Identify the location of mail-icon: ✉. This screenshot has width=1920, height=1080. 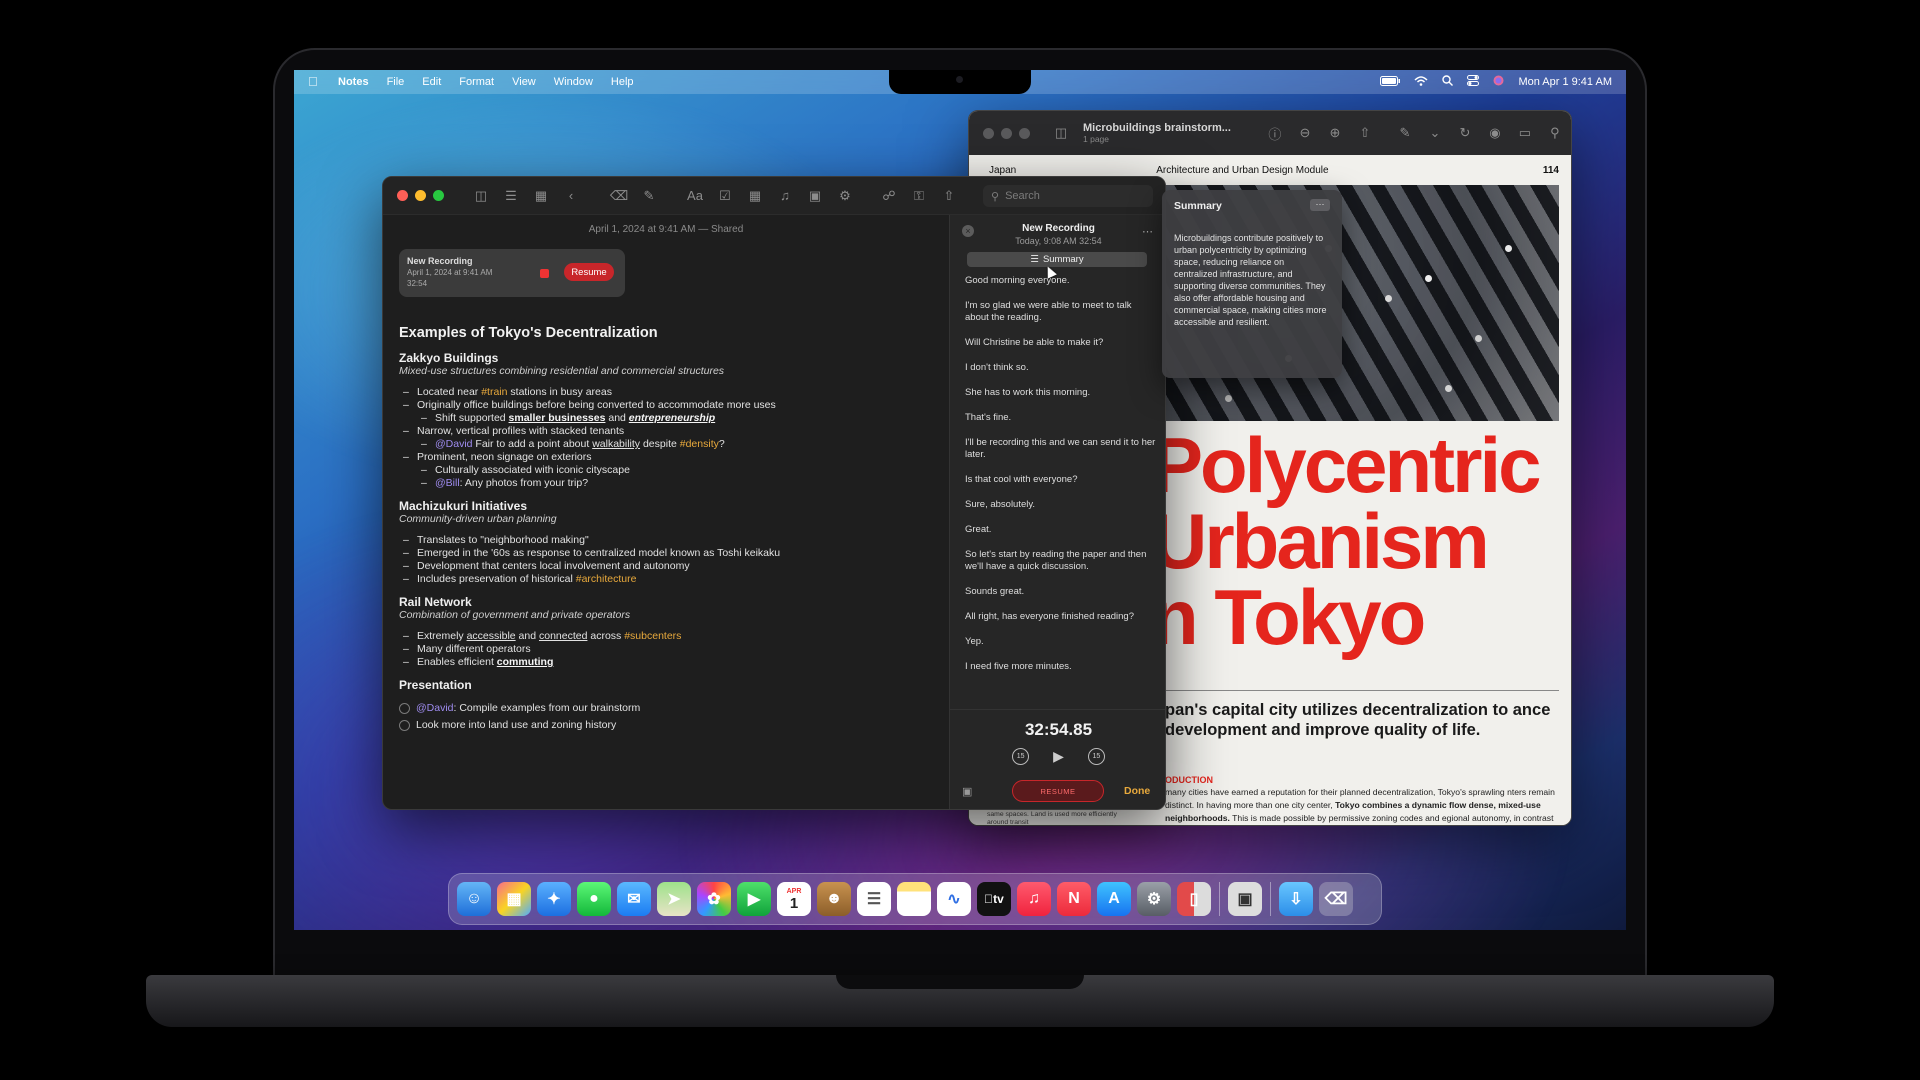
(634, 899).